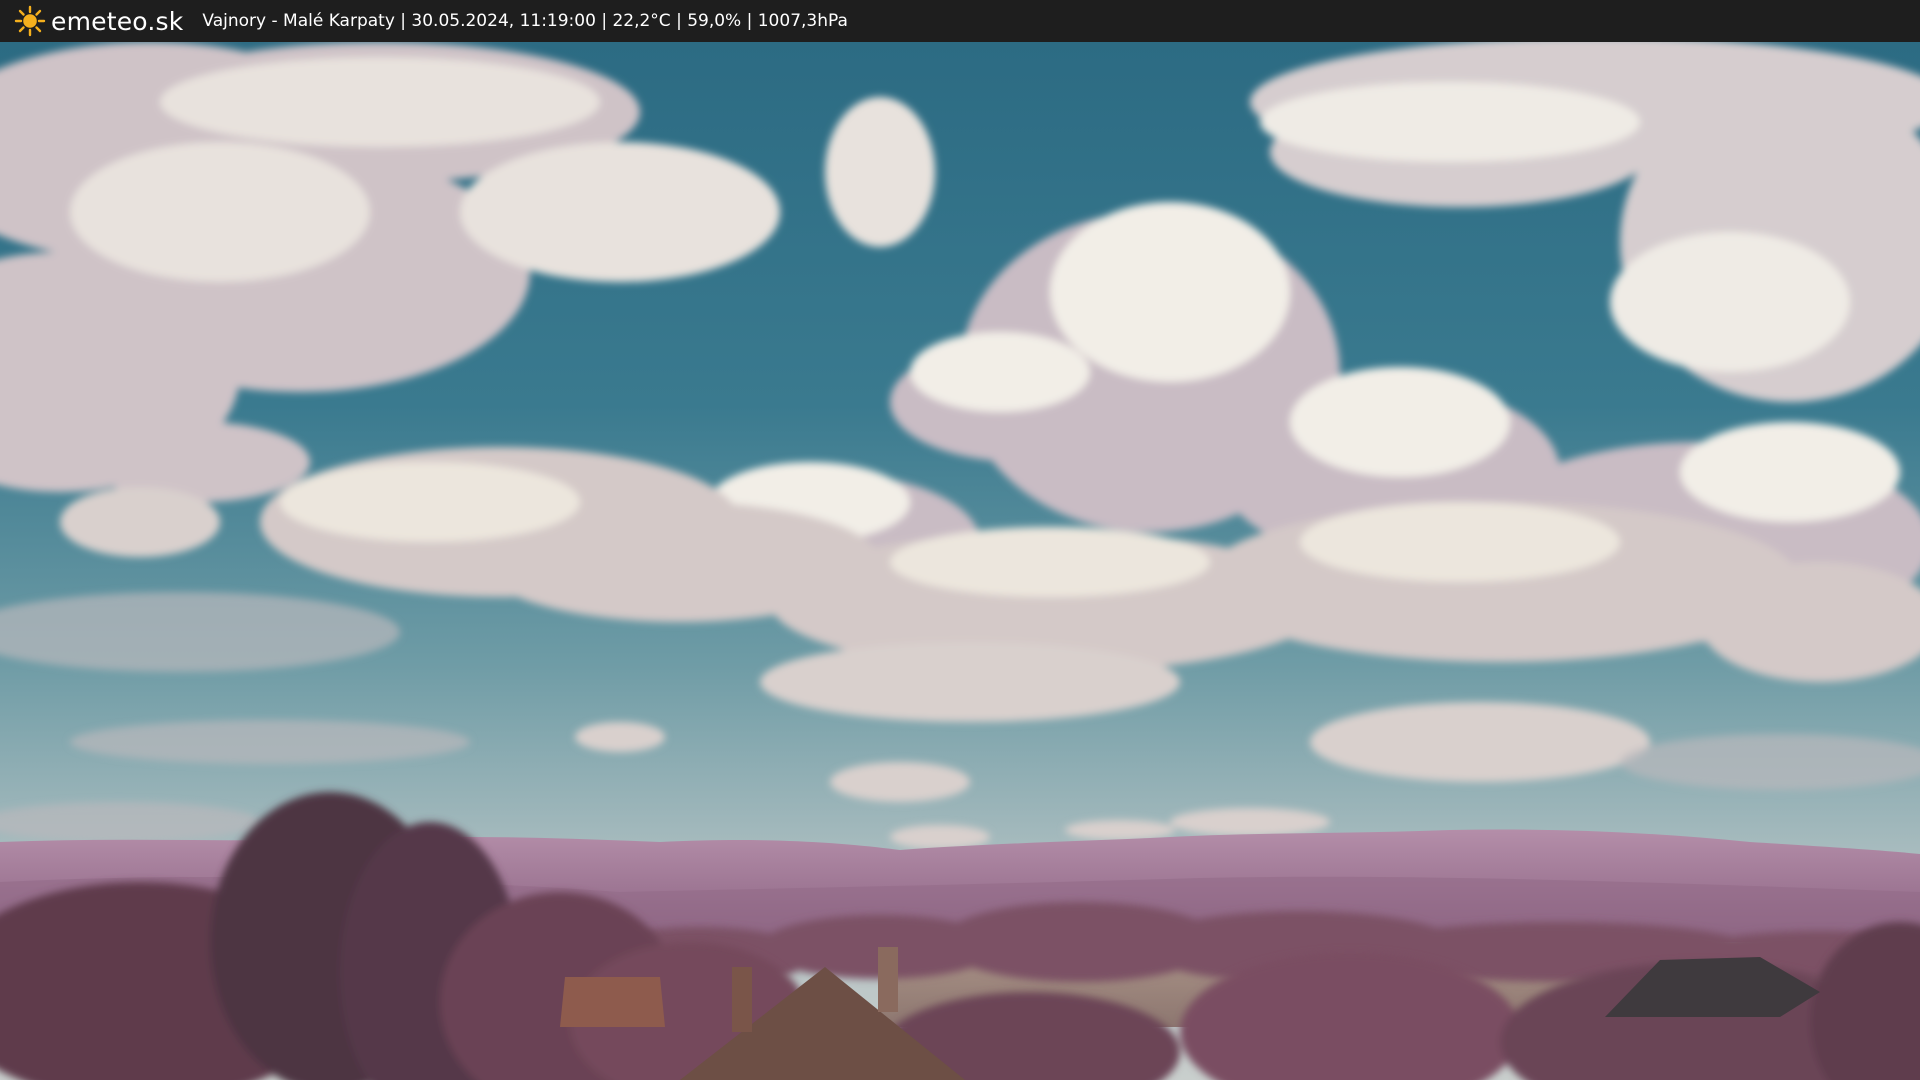 The width and height of the screenshot is (1920, 1080). Describe the element at coordinates (30, 21) in the screenshot. I see `sun-icon` at that location.